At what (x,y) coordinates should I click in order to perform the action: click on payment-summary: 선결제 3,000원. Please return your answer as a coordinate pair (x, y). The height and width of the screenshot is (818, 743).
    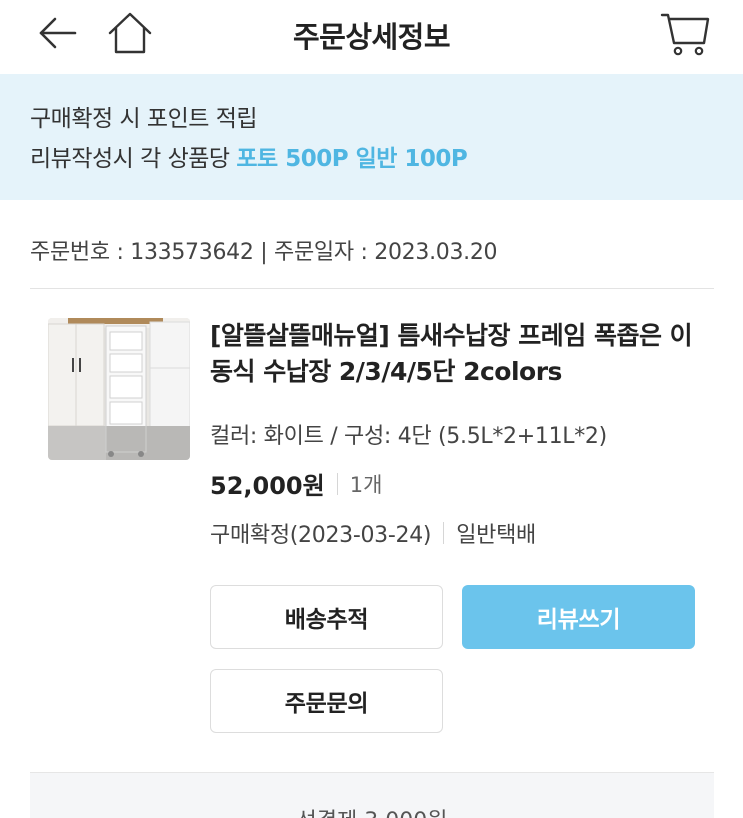
    Looking at the image, I should click on (372, 795).